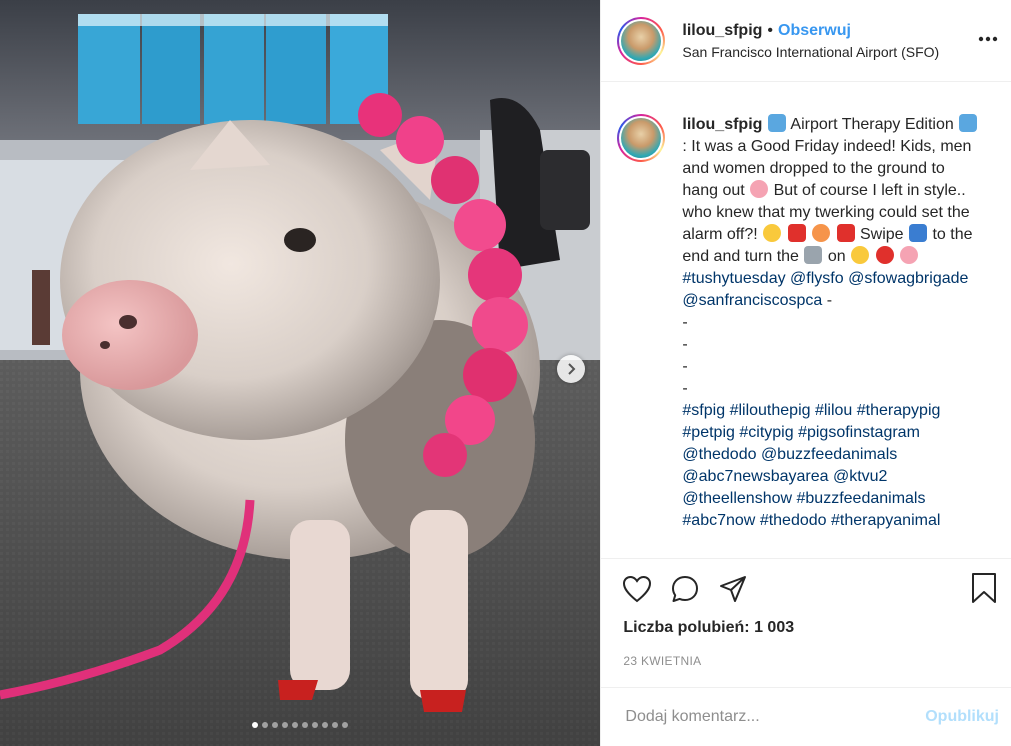 Image resolution: width=1011 pixels, height=746 pixels. I want to click on heart-icon, so click(637, 588).